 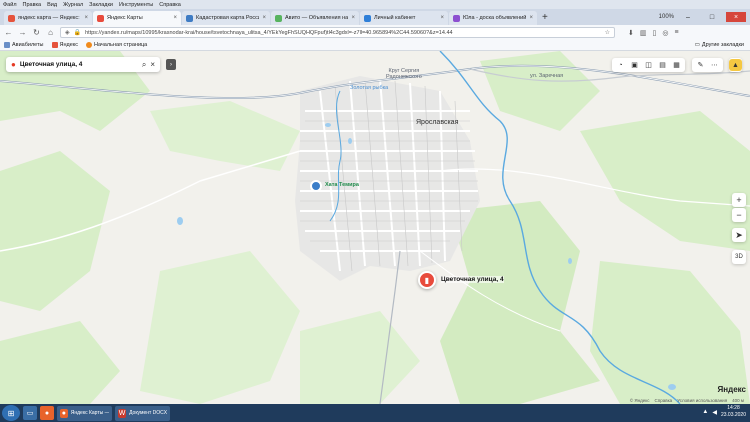 I want to click on search-input: Цветочная улица, 4, so click(x=79, y=64).